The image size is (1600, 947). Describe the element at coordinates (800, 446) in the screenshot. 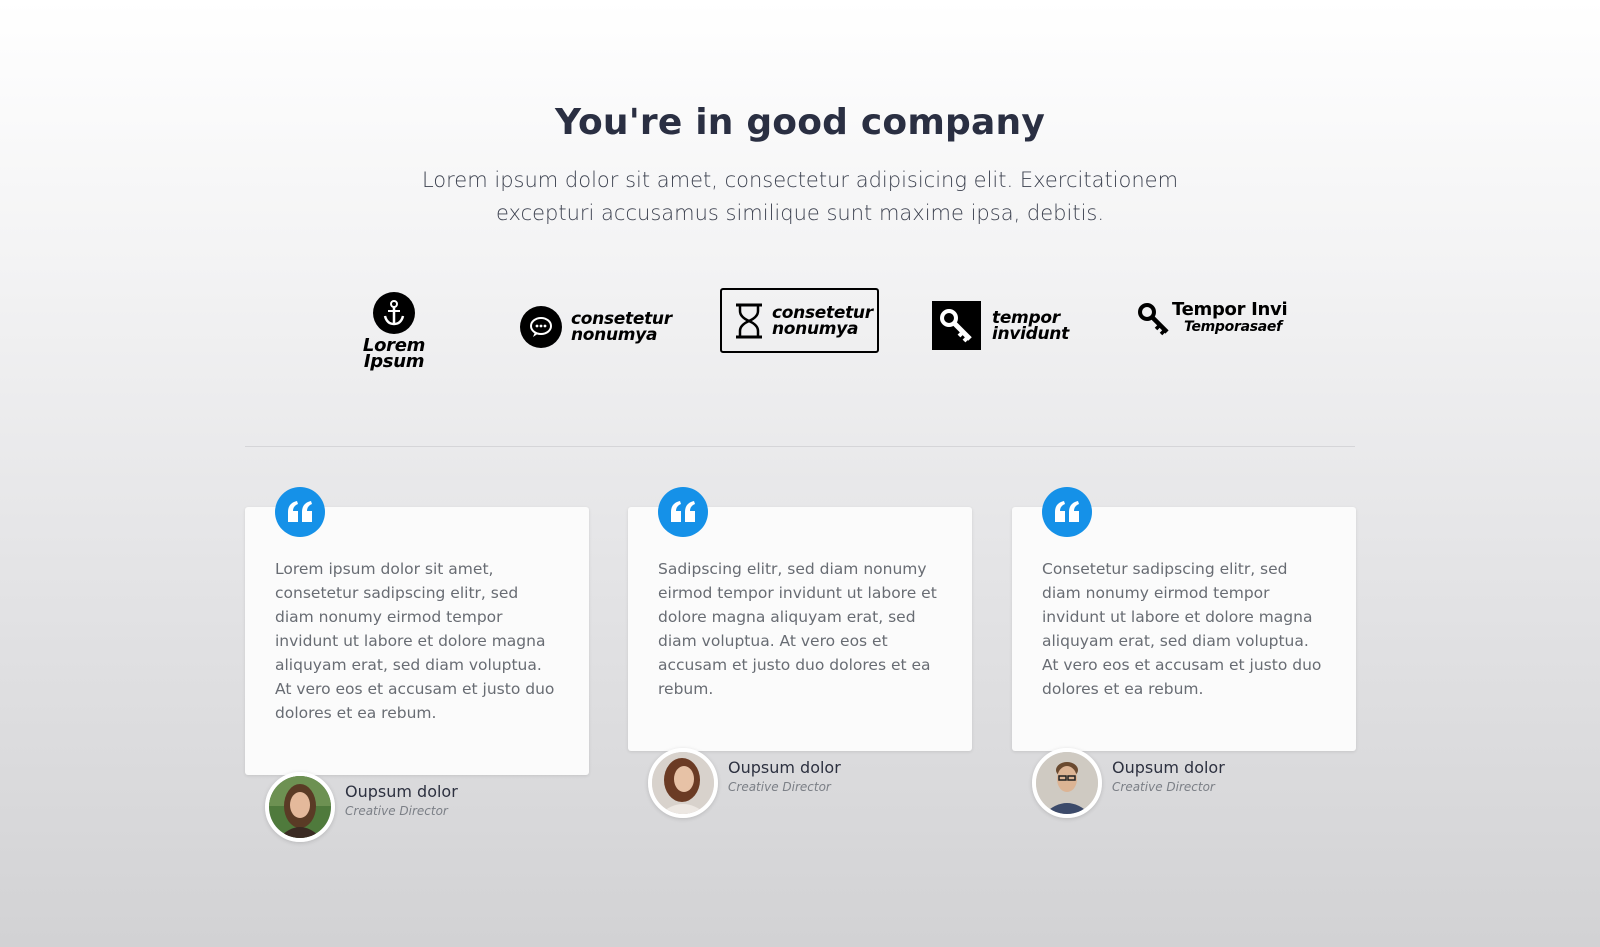

I see `section-divider` at that location.